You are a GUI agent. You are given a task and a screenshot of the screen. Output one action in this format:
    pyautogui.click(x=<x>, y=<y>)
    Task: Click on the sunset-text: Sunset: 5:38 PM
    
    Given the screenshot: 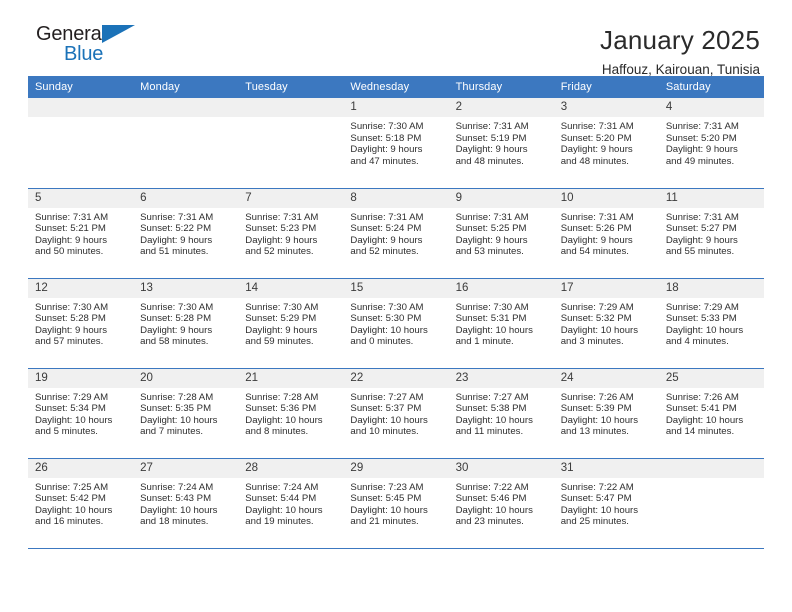 What is the action you would take?
    pyautogui.click(x=491, y=409)
    